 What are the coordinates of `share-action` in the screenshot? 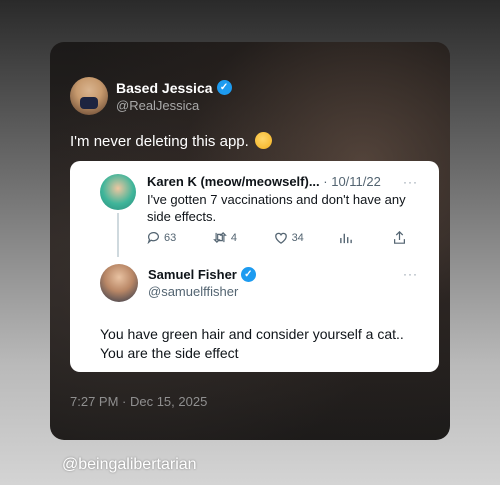 It's located at (401, 237).